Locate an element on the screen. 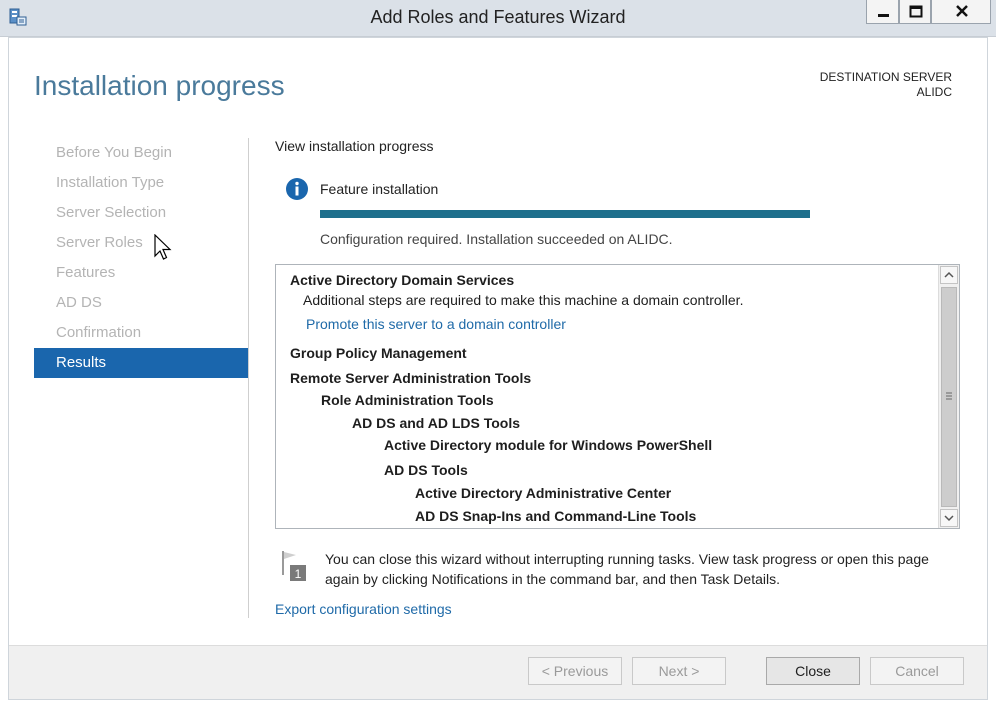 The height and width of the screenshot is (706, 996). minimize-button is located at coordinates (882, 12).